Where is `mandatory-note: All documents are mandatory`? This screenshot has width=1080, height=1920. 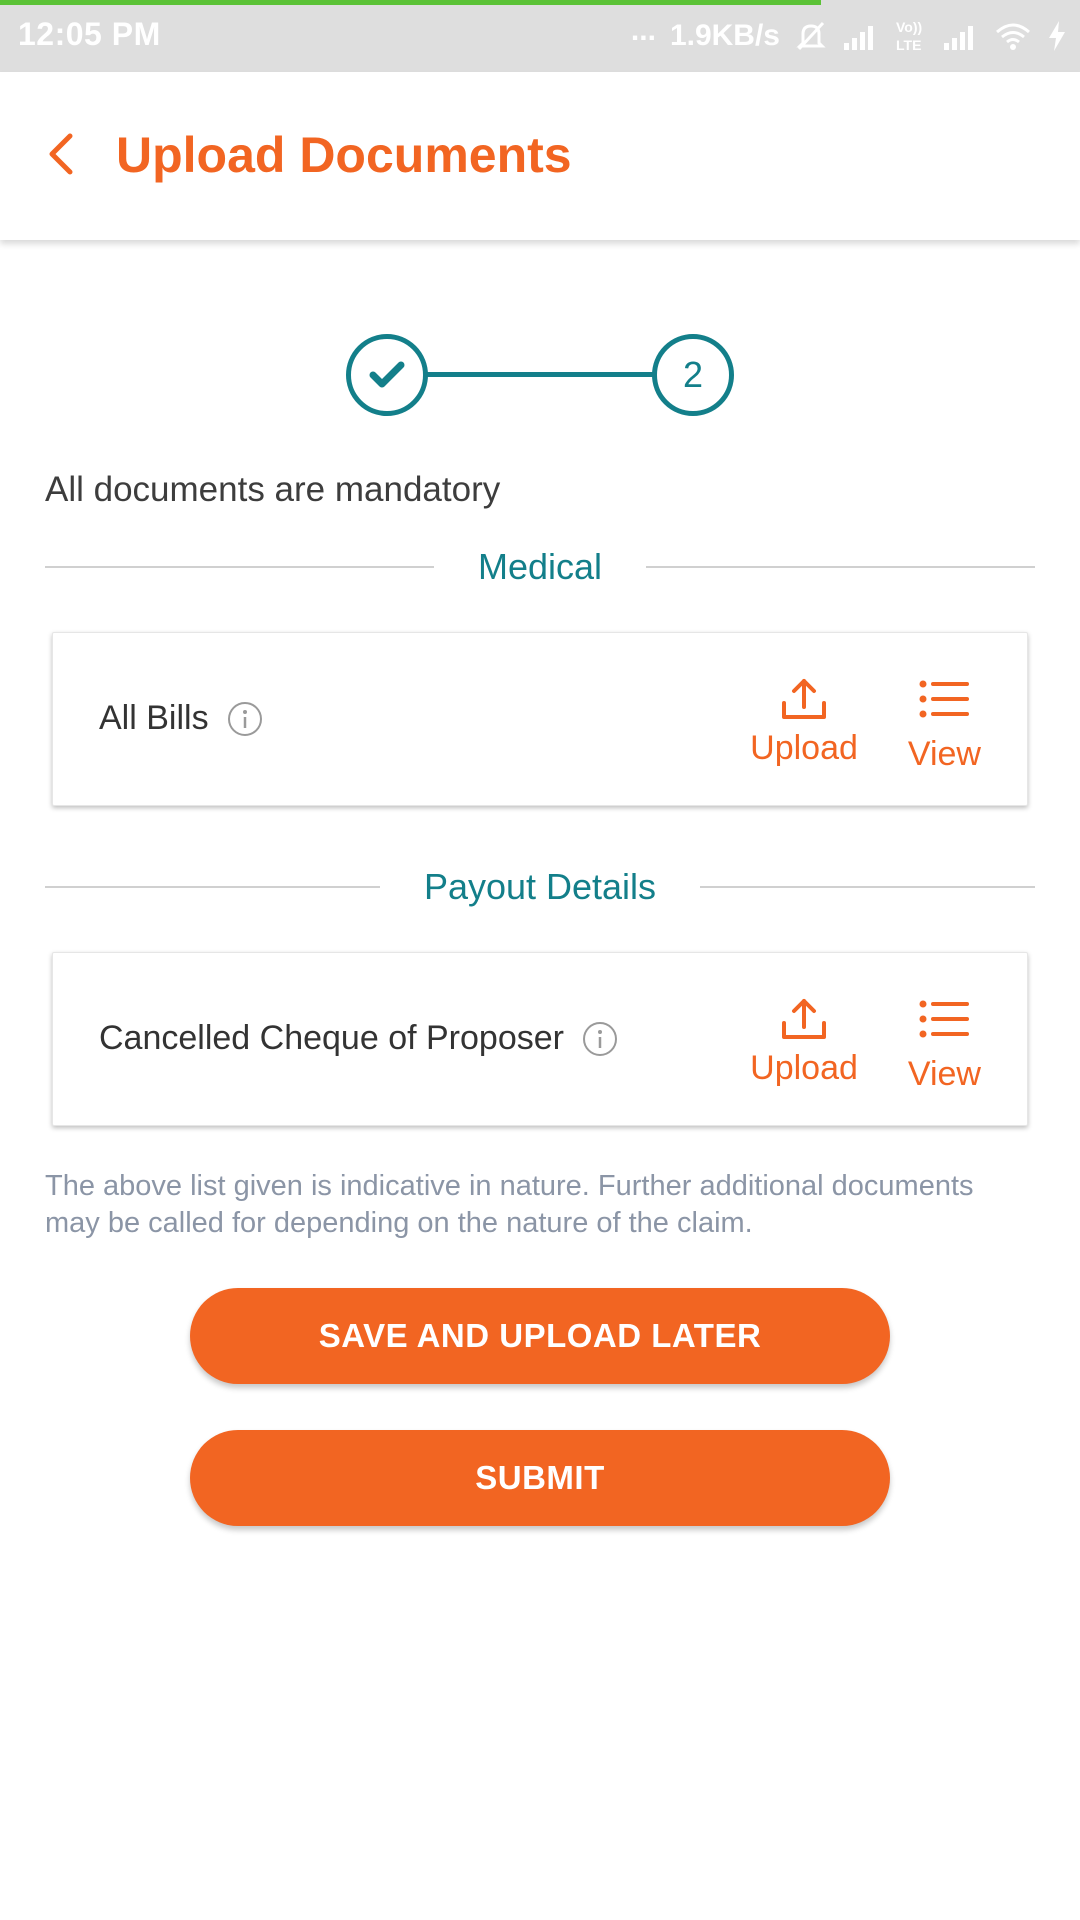
mandatory-note: All documents are mandatory is located at coordinates (273, 489).